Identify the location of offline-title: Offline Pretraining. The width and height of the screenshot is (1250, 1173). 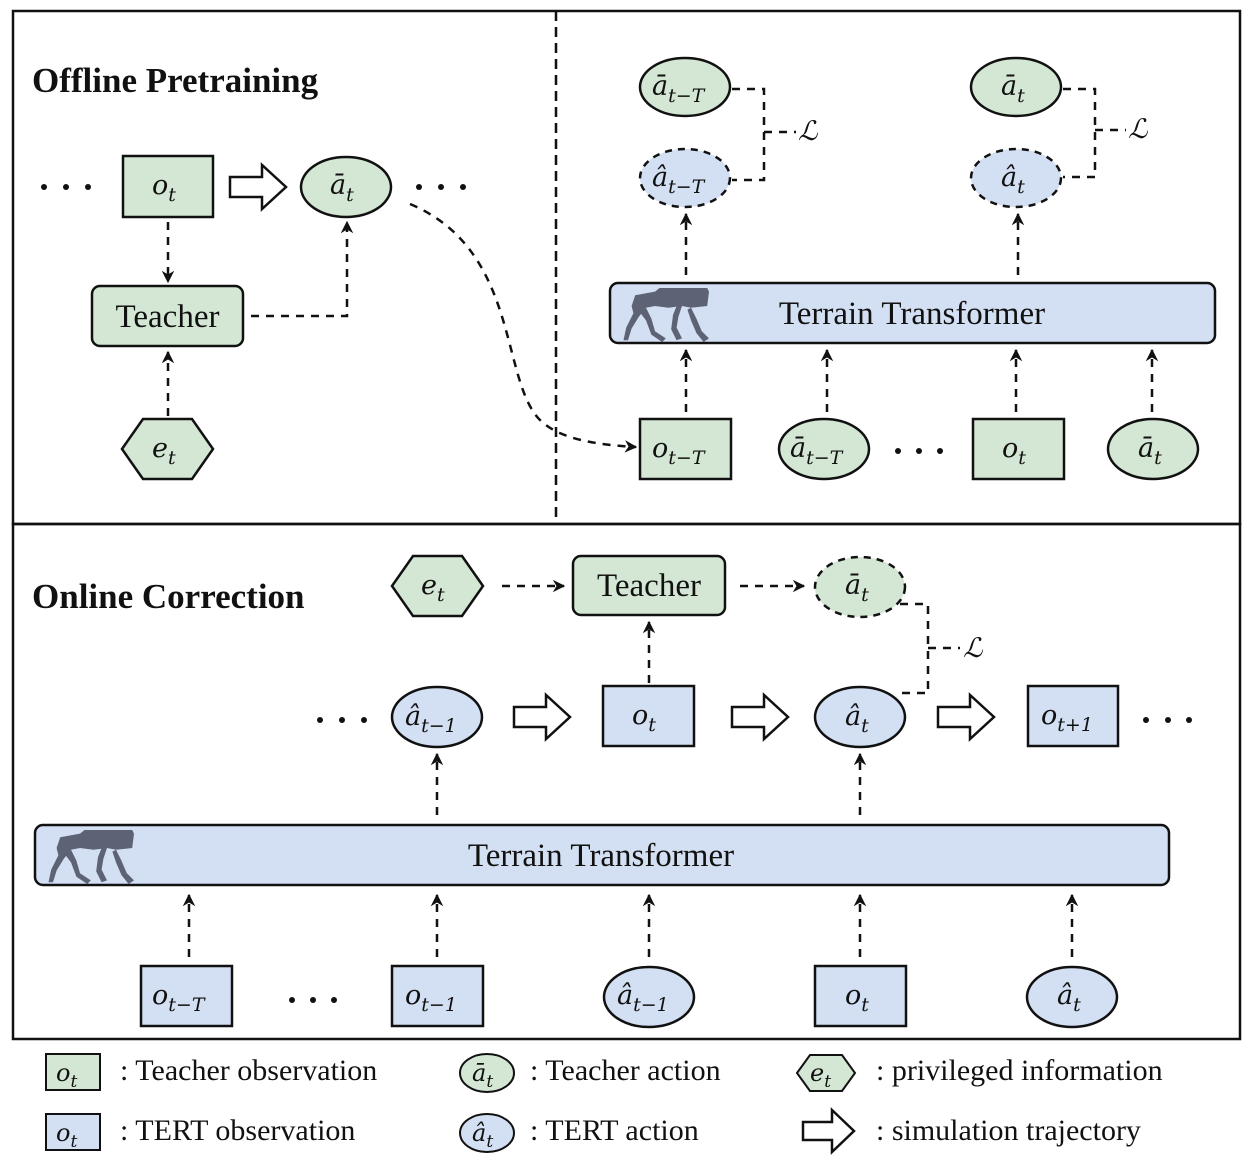
(175, 80).